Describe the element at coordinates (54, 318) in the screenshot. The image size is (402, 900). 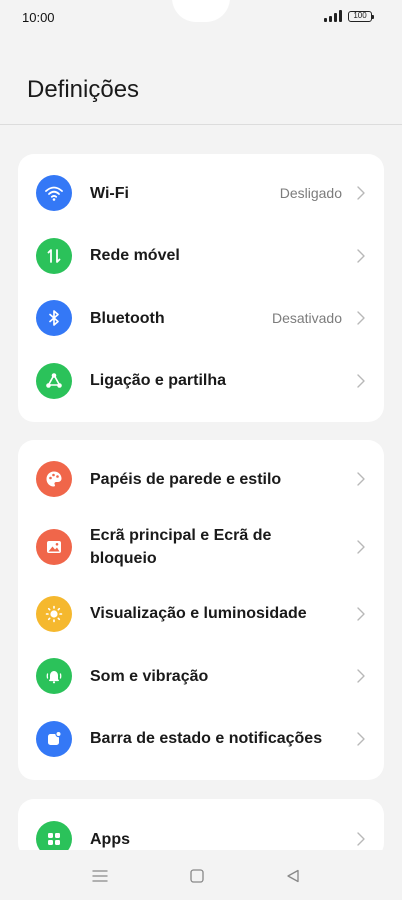
I see `bluetooth-icon` at that location.